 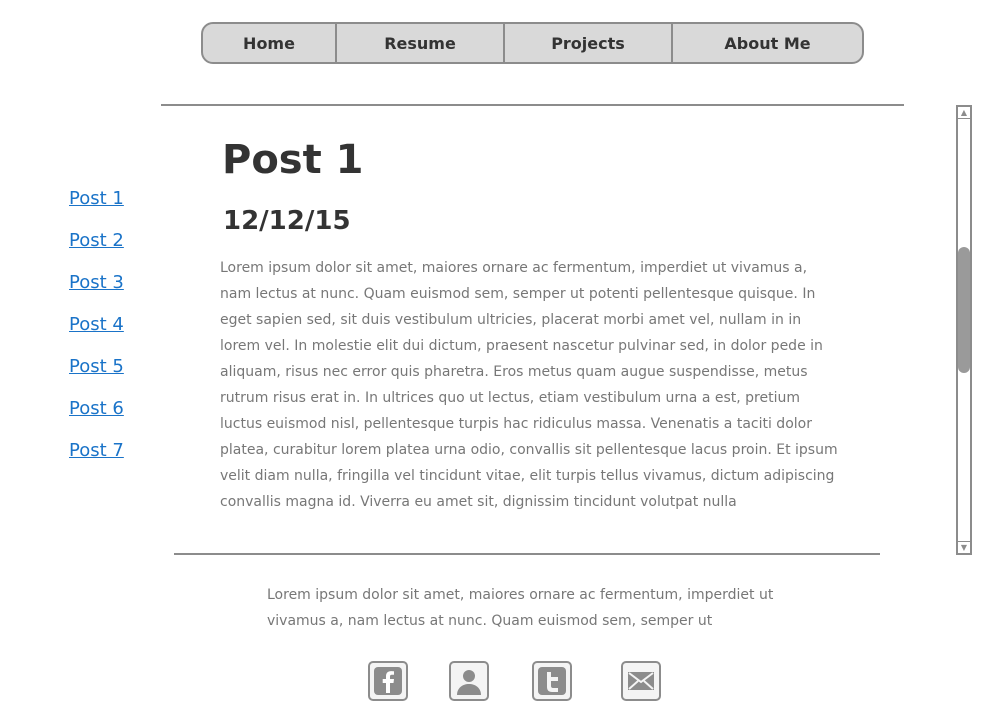 I want to click on sidebar-post-6-link: Post 6, so click(x=96, y=417).